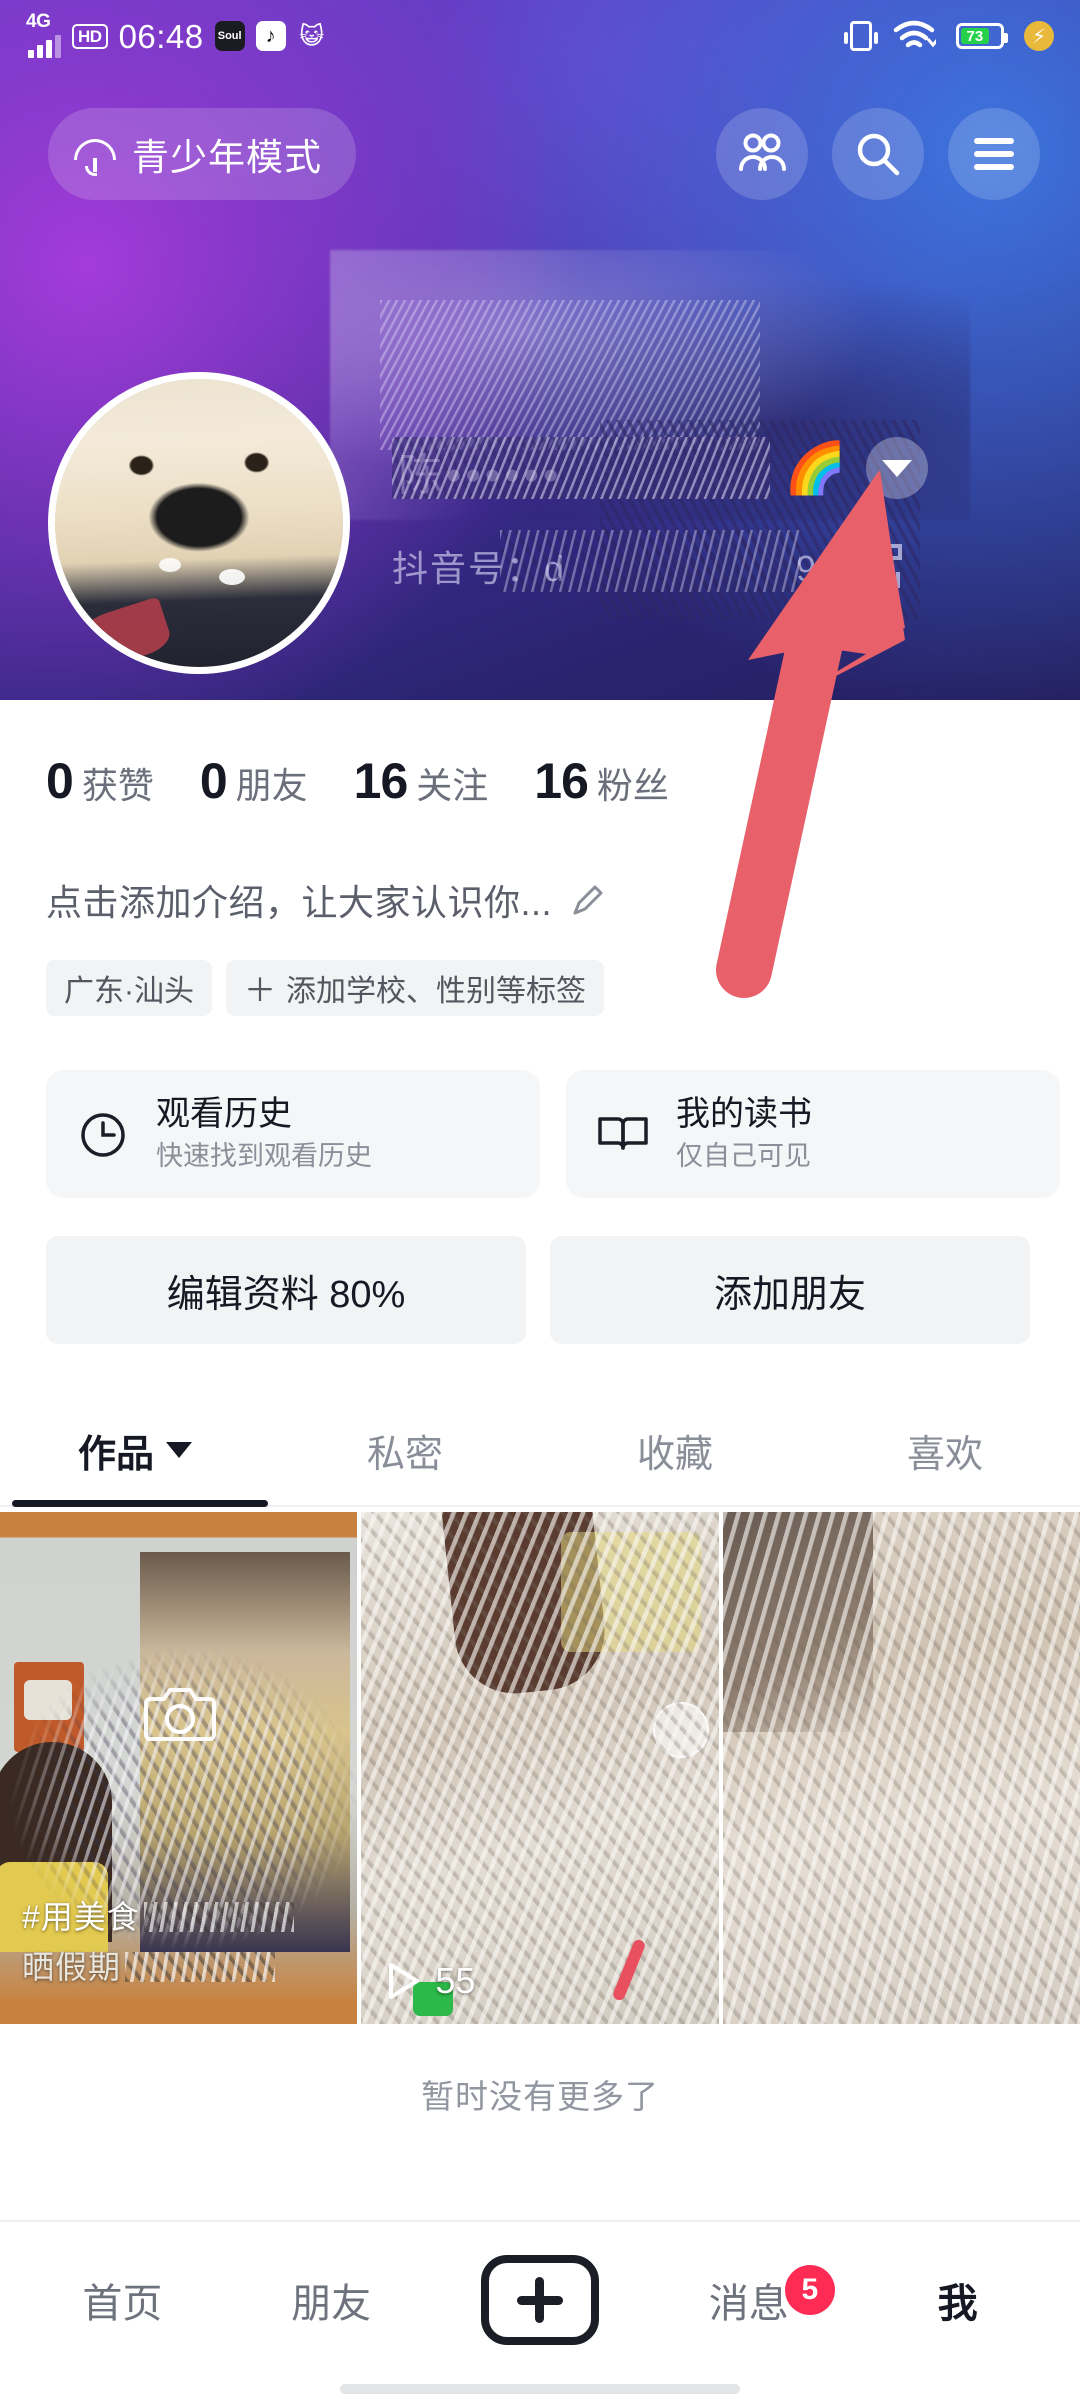 The height and width of the screenshot is (2408, 1080). I want to click on signal-bars-icon, so click(44, 46).